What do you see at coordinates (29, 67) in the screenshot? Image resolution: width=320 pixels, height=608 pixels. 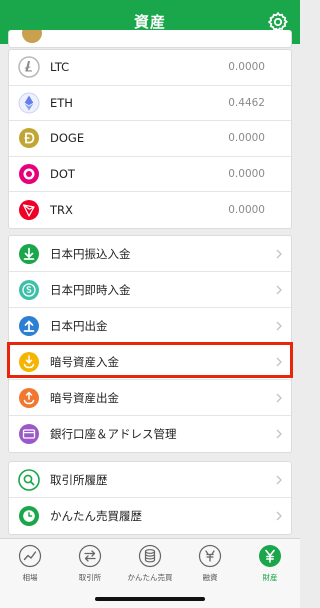 I see `litecoin-icon` at bounding box center [29, 67].